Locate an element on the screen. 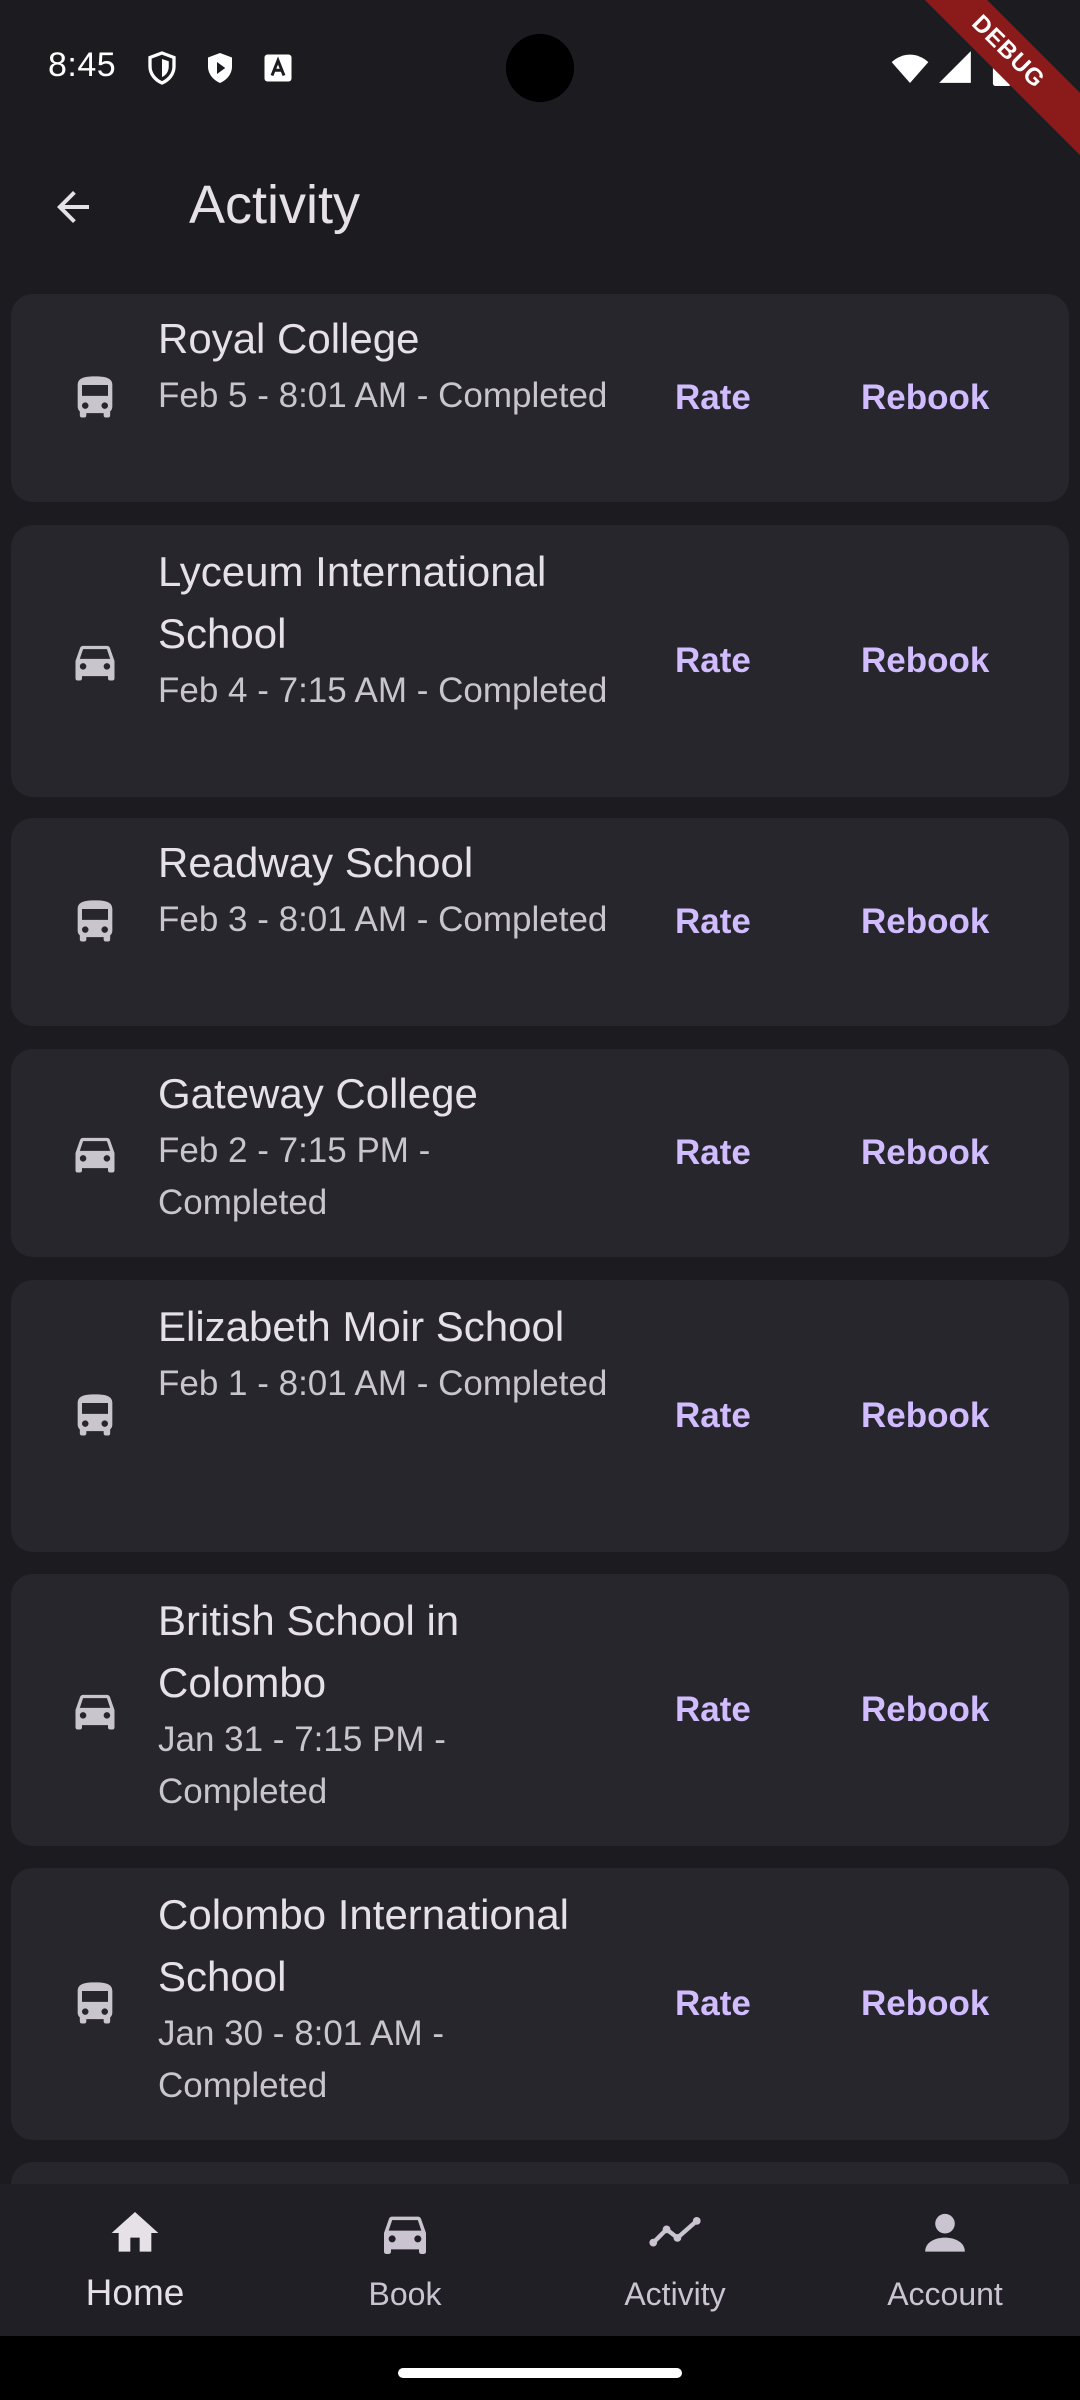 The width and height of the screenshot is (1080, 2400). nav-item-activity: Activity is located at coordinates (675, 2260).